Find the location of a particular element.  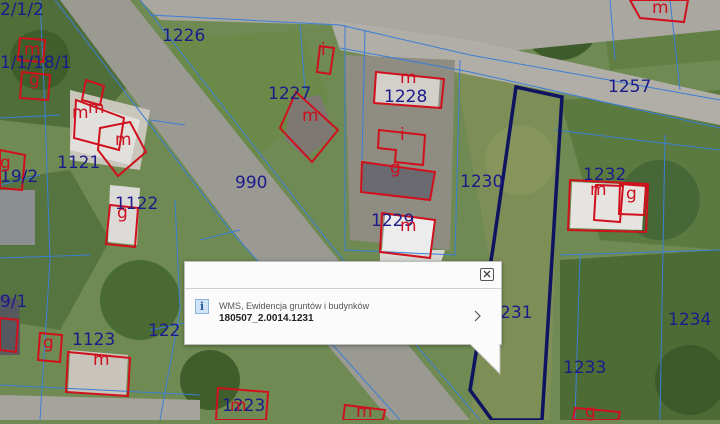

parcel-label: 1123 is located at coordinates (94, 340).